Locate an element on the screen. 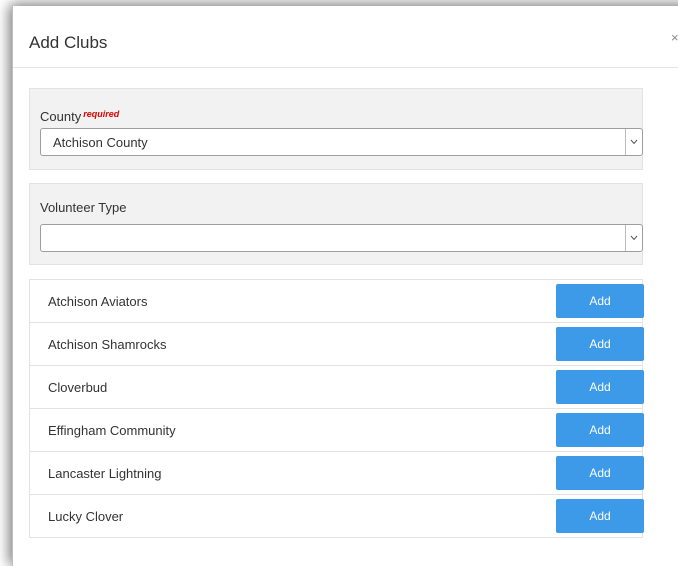  club-name: Lucky Clover is located at coordinates (86, 516).